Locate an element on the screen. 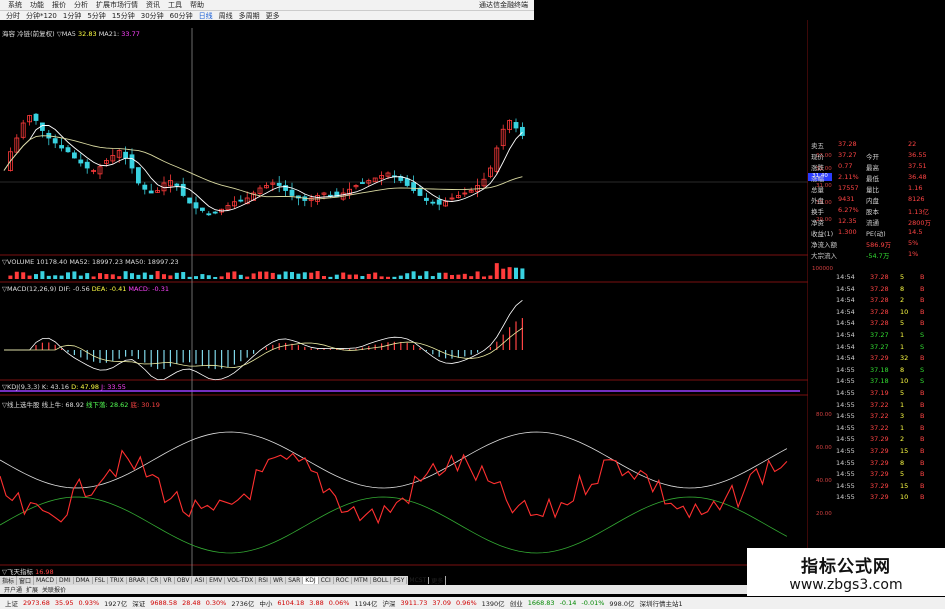 The width and height of the screenshot is (945, 609). menu-item-function: 功能 is located at coordinates (37, 5).